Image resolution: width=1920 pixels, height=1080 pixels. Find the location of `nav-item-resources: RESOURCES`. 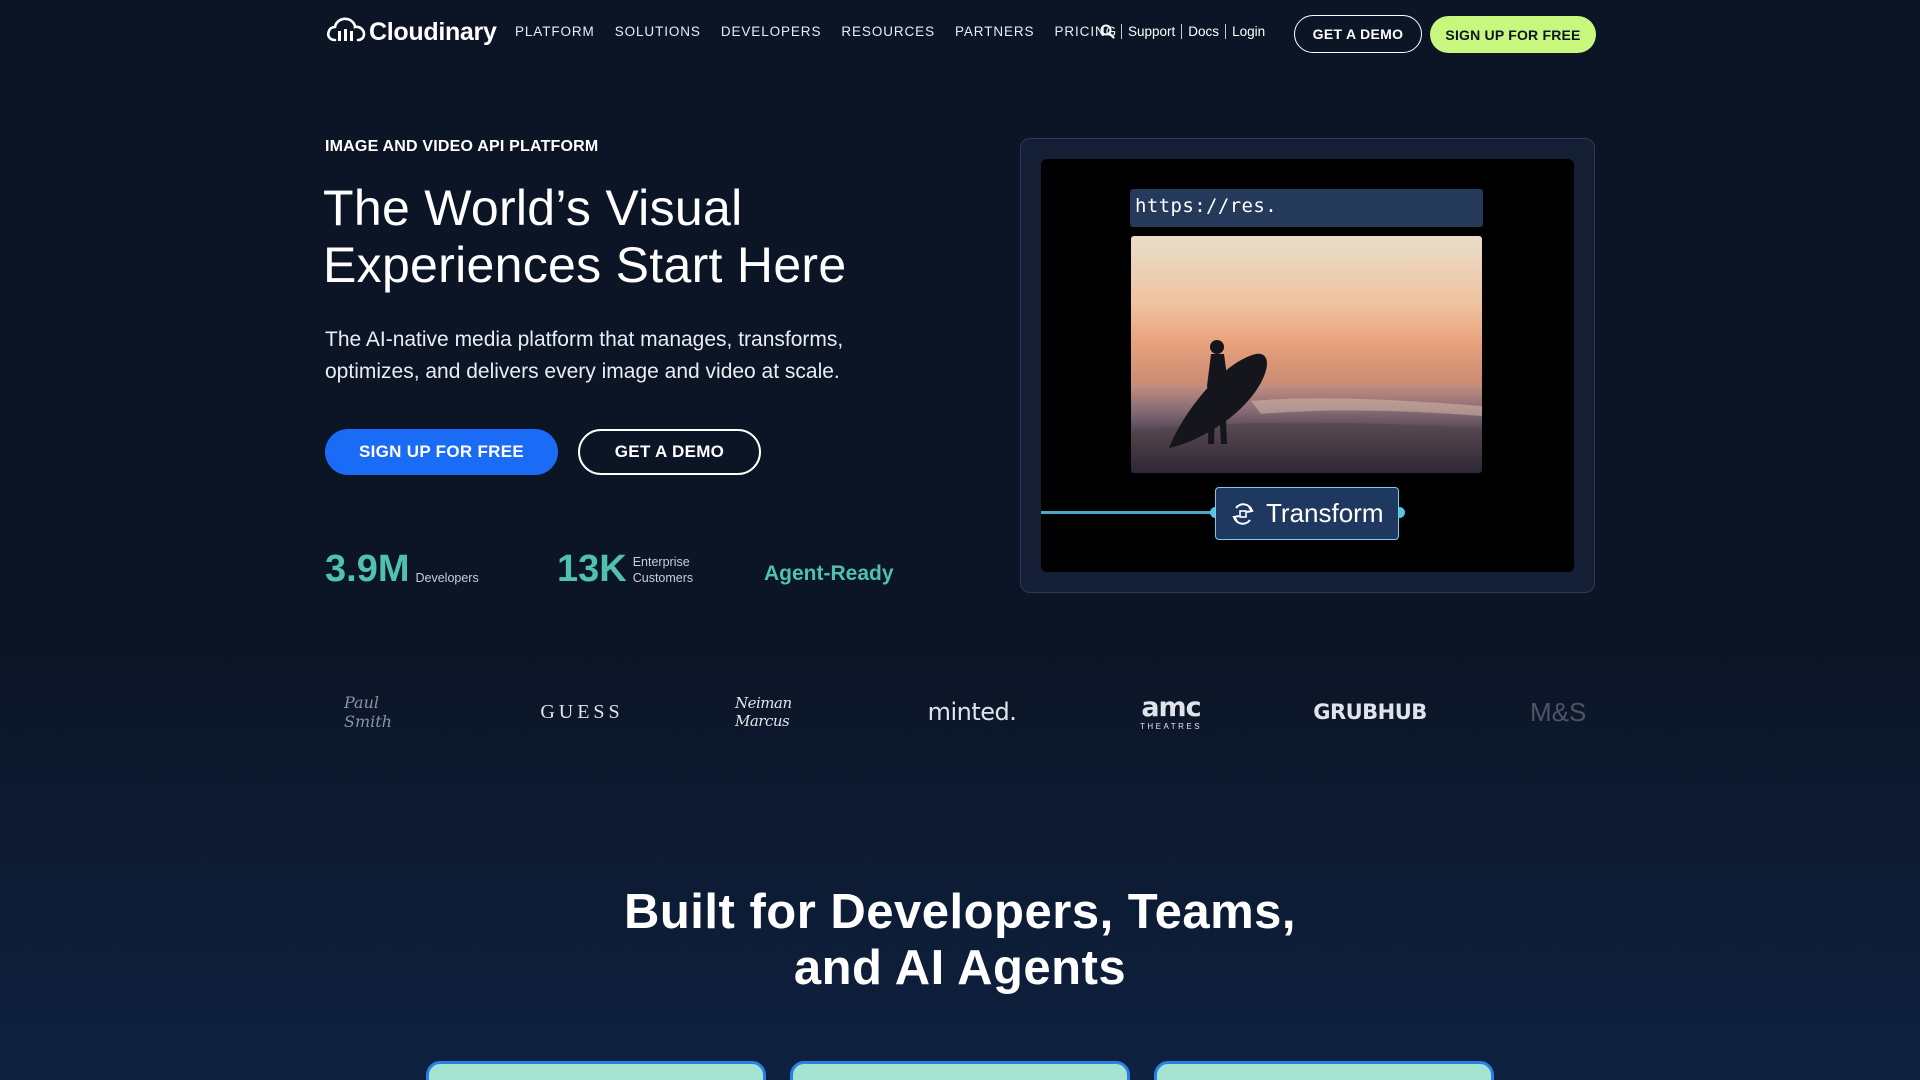

nav-item-resources: RESOURCES is located at coordinates (888, 31).